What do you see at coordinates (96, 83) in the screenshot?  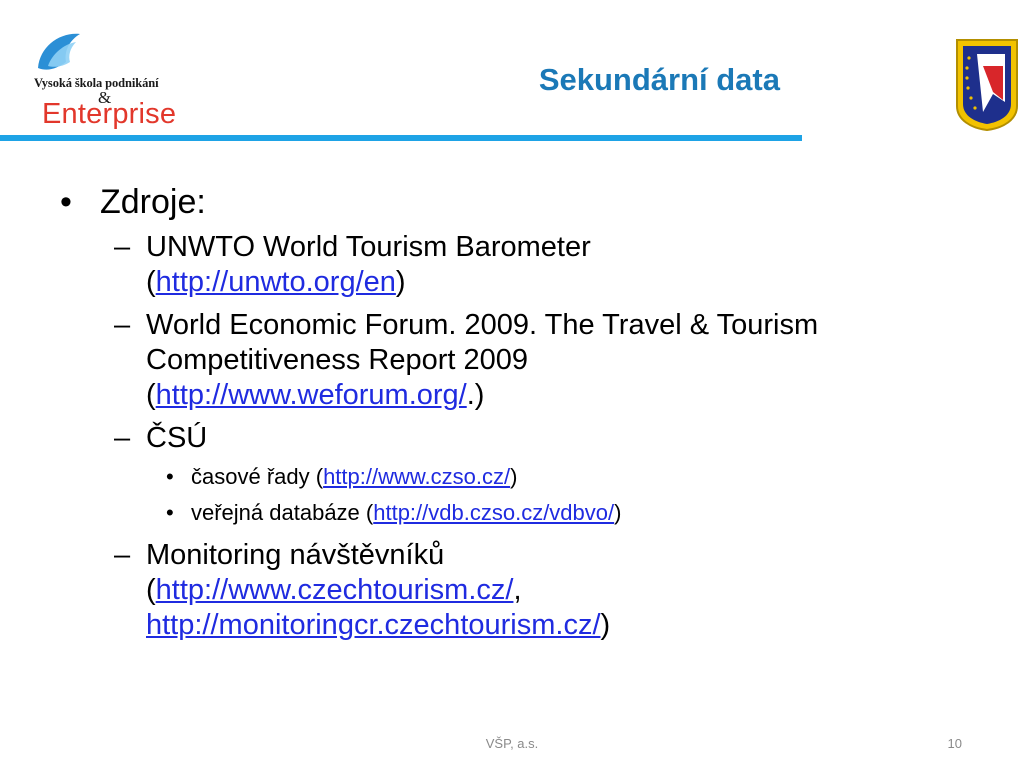 I see `logo-school-name: Vysoká škola podnikání` at bounding box center [96, 83].